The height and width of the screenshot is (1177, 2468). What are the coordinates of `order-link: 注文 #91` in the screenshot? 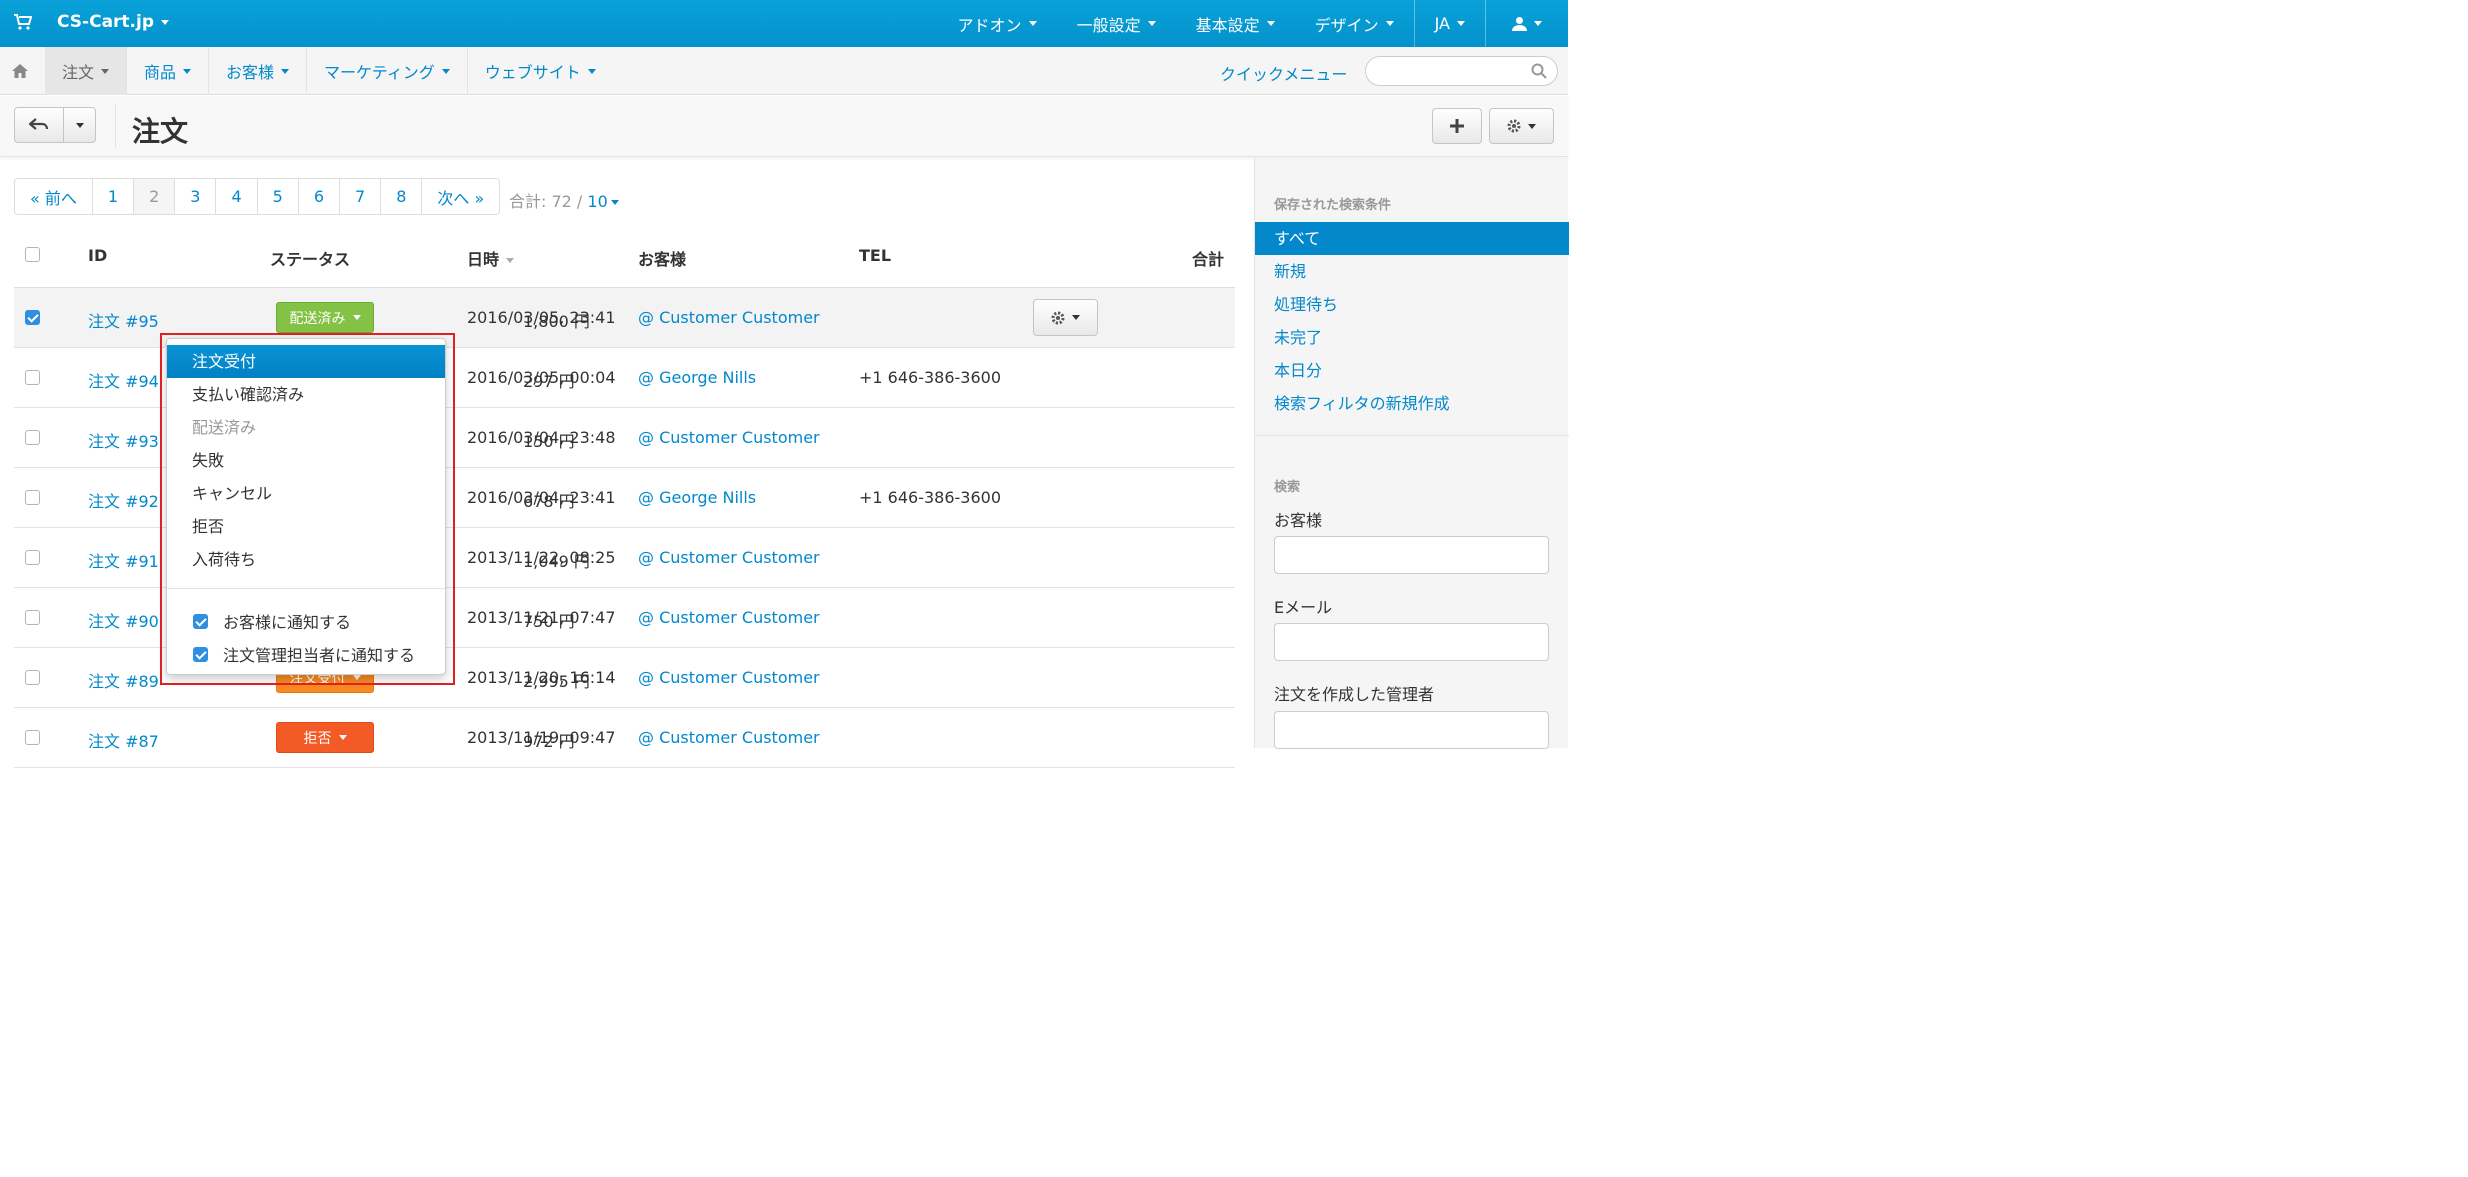 It's located at (123, 560).